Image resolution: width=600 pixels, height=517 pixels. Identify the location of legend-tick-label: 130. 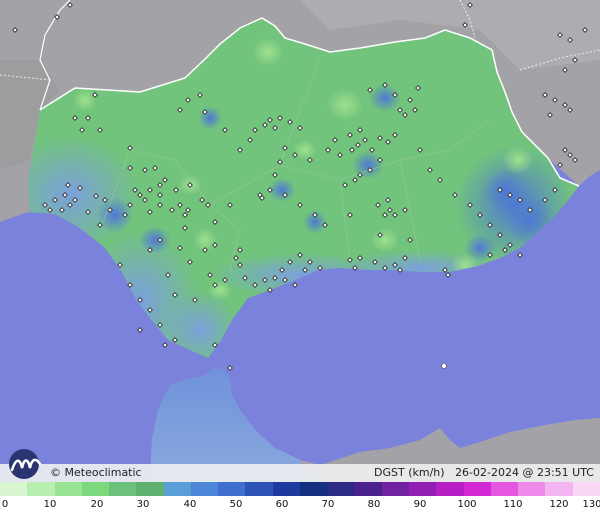
(591, 504).